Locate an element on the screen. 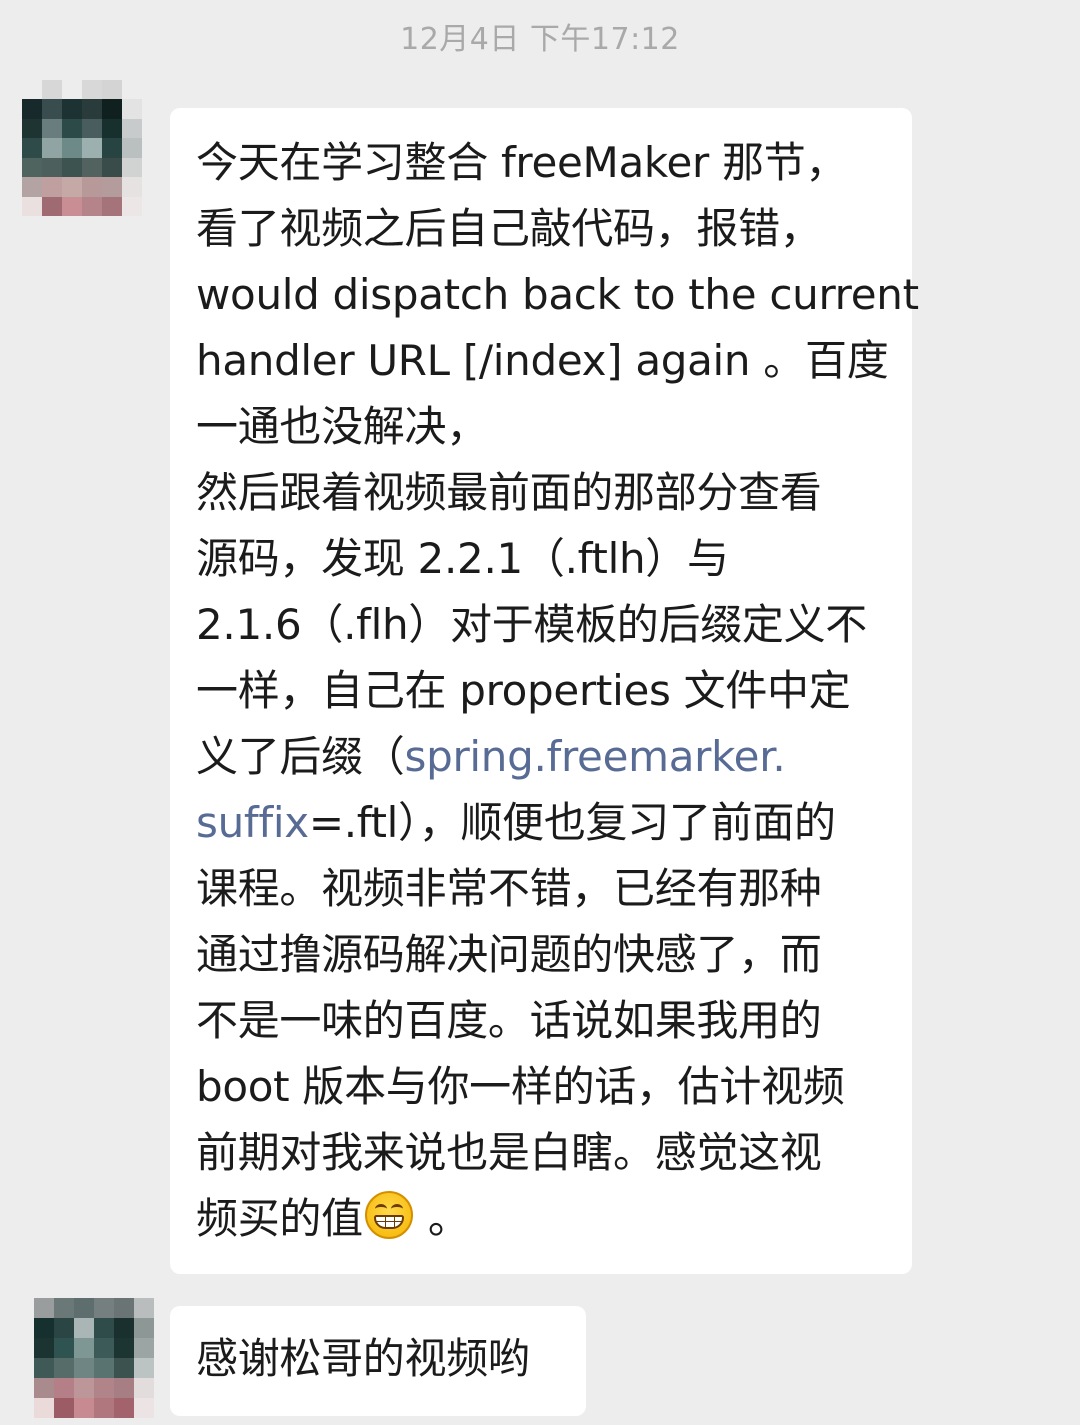 The height and width of the screenshot is (1425, 1080). message-line: suffix=.ftl），顺便也复习了前面的 is located at coordinates (542, 823).